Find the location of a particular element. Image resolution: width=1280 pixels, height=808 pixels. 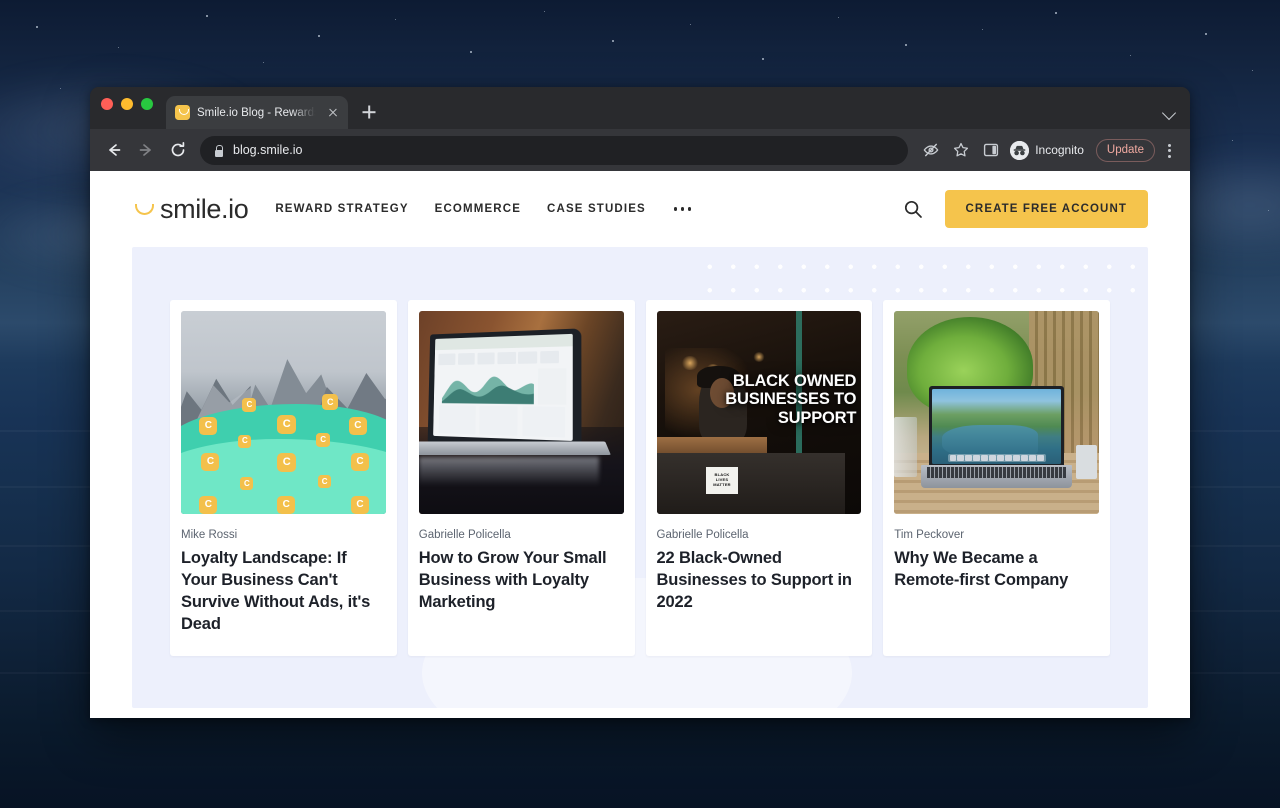

main-navigation: REWARD STRATEGY ECOMMERCE CASE STUDIES is located at coordinates (484, 209).